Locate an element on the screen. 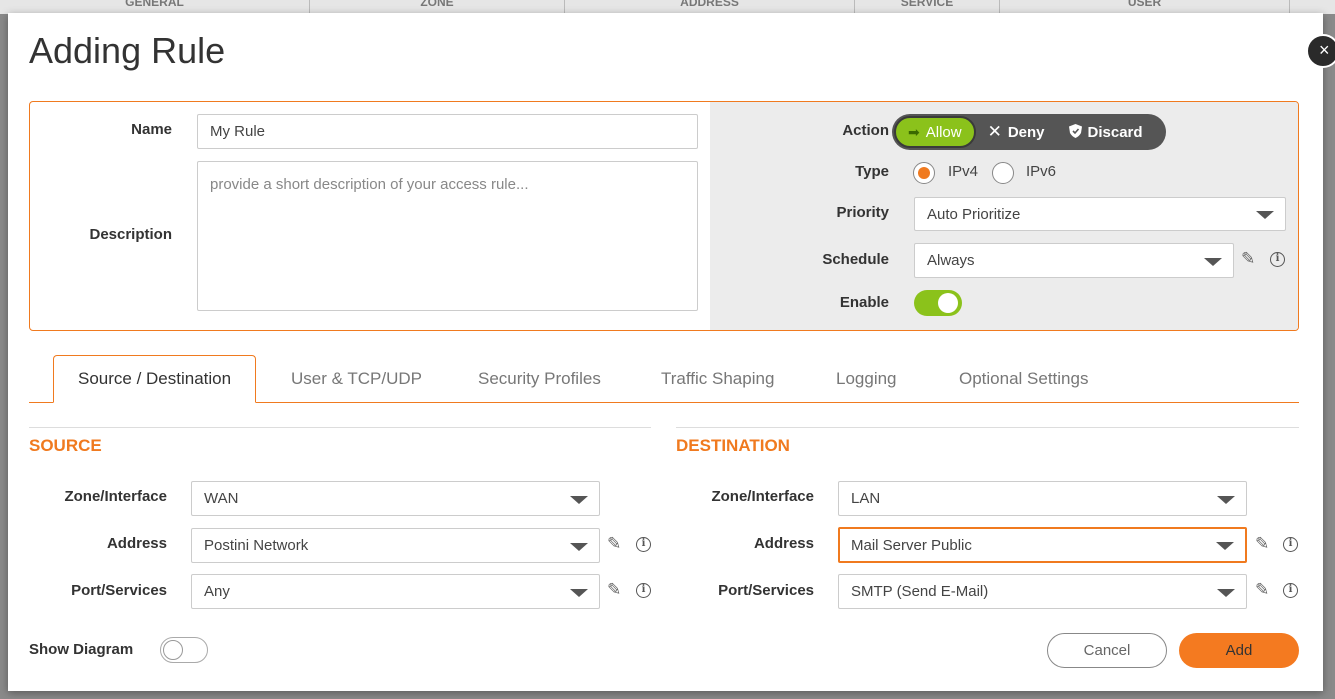 Image resolution: width=1335 pixels, height=699 pixels. arrow-right-icon: ➡ is located at coordinates (914, 131).